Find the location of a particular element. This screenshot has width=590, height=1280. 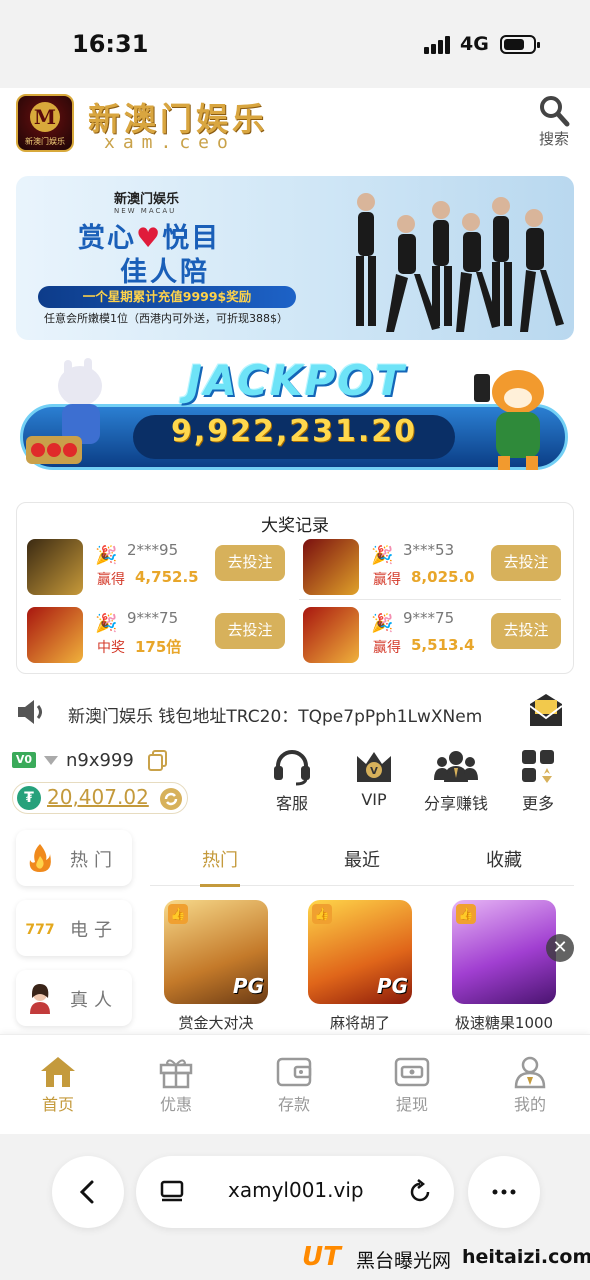

jackpot-banner: JACKPOT 9,922,231.20 is located at coordinates (294, 418).